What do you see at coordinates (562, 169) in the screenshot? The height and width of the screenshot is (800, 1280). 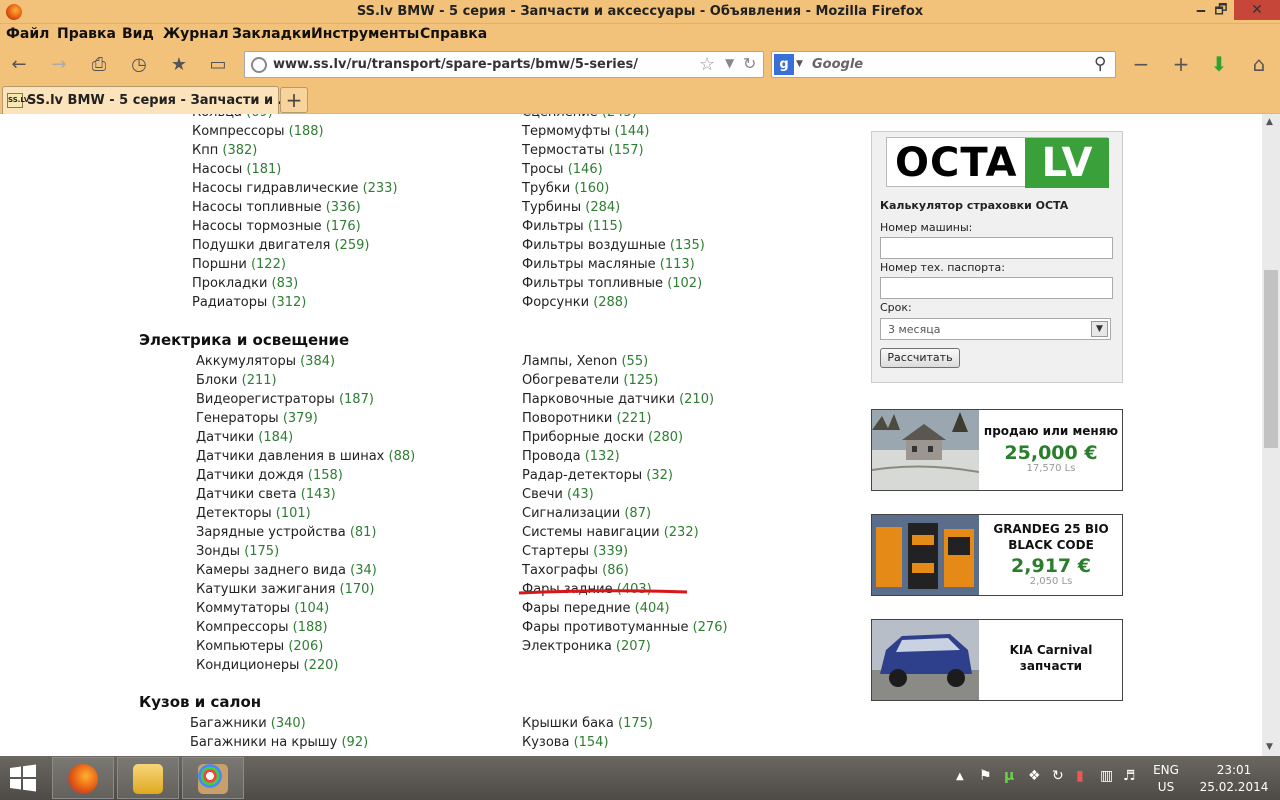 I see `category-link: Тросы (146)` at bounding box center [562, 169].